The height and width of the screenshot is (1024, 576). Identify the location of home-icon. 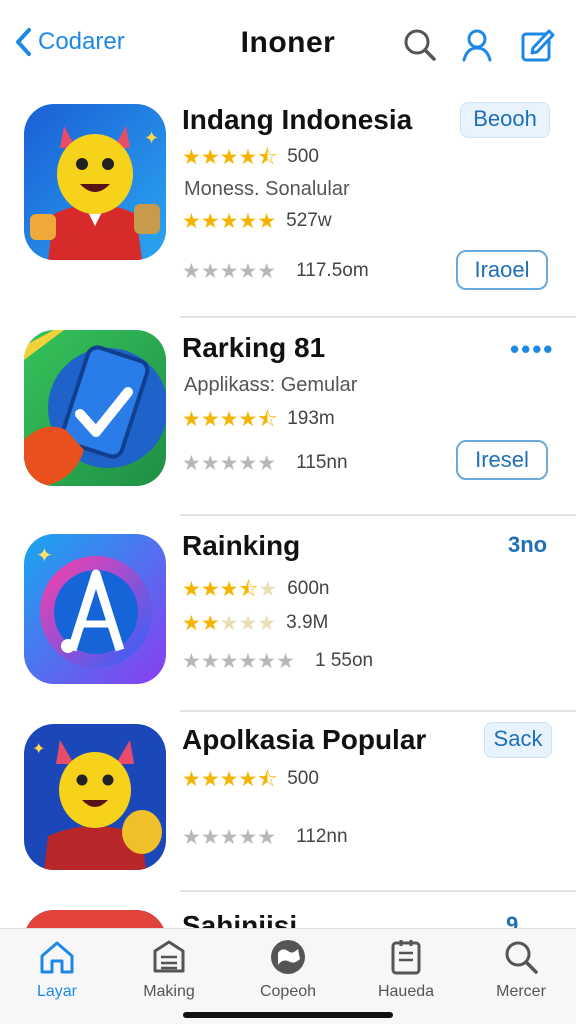
(57, 957).